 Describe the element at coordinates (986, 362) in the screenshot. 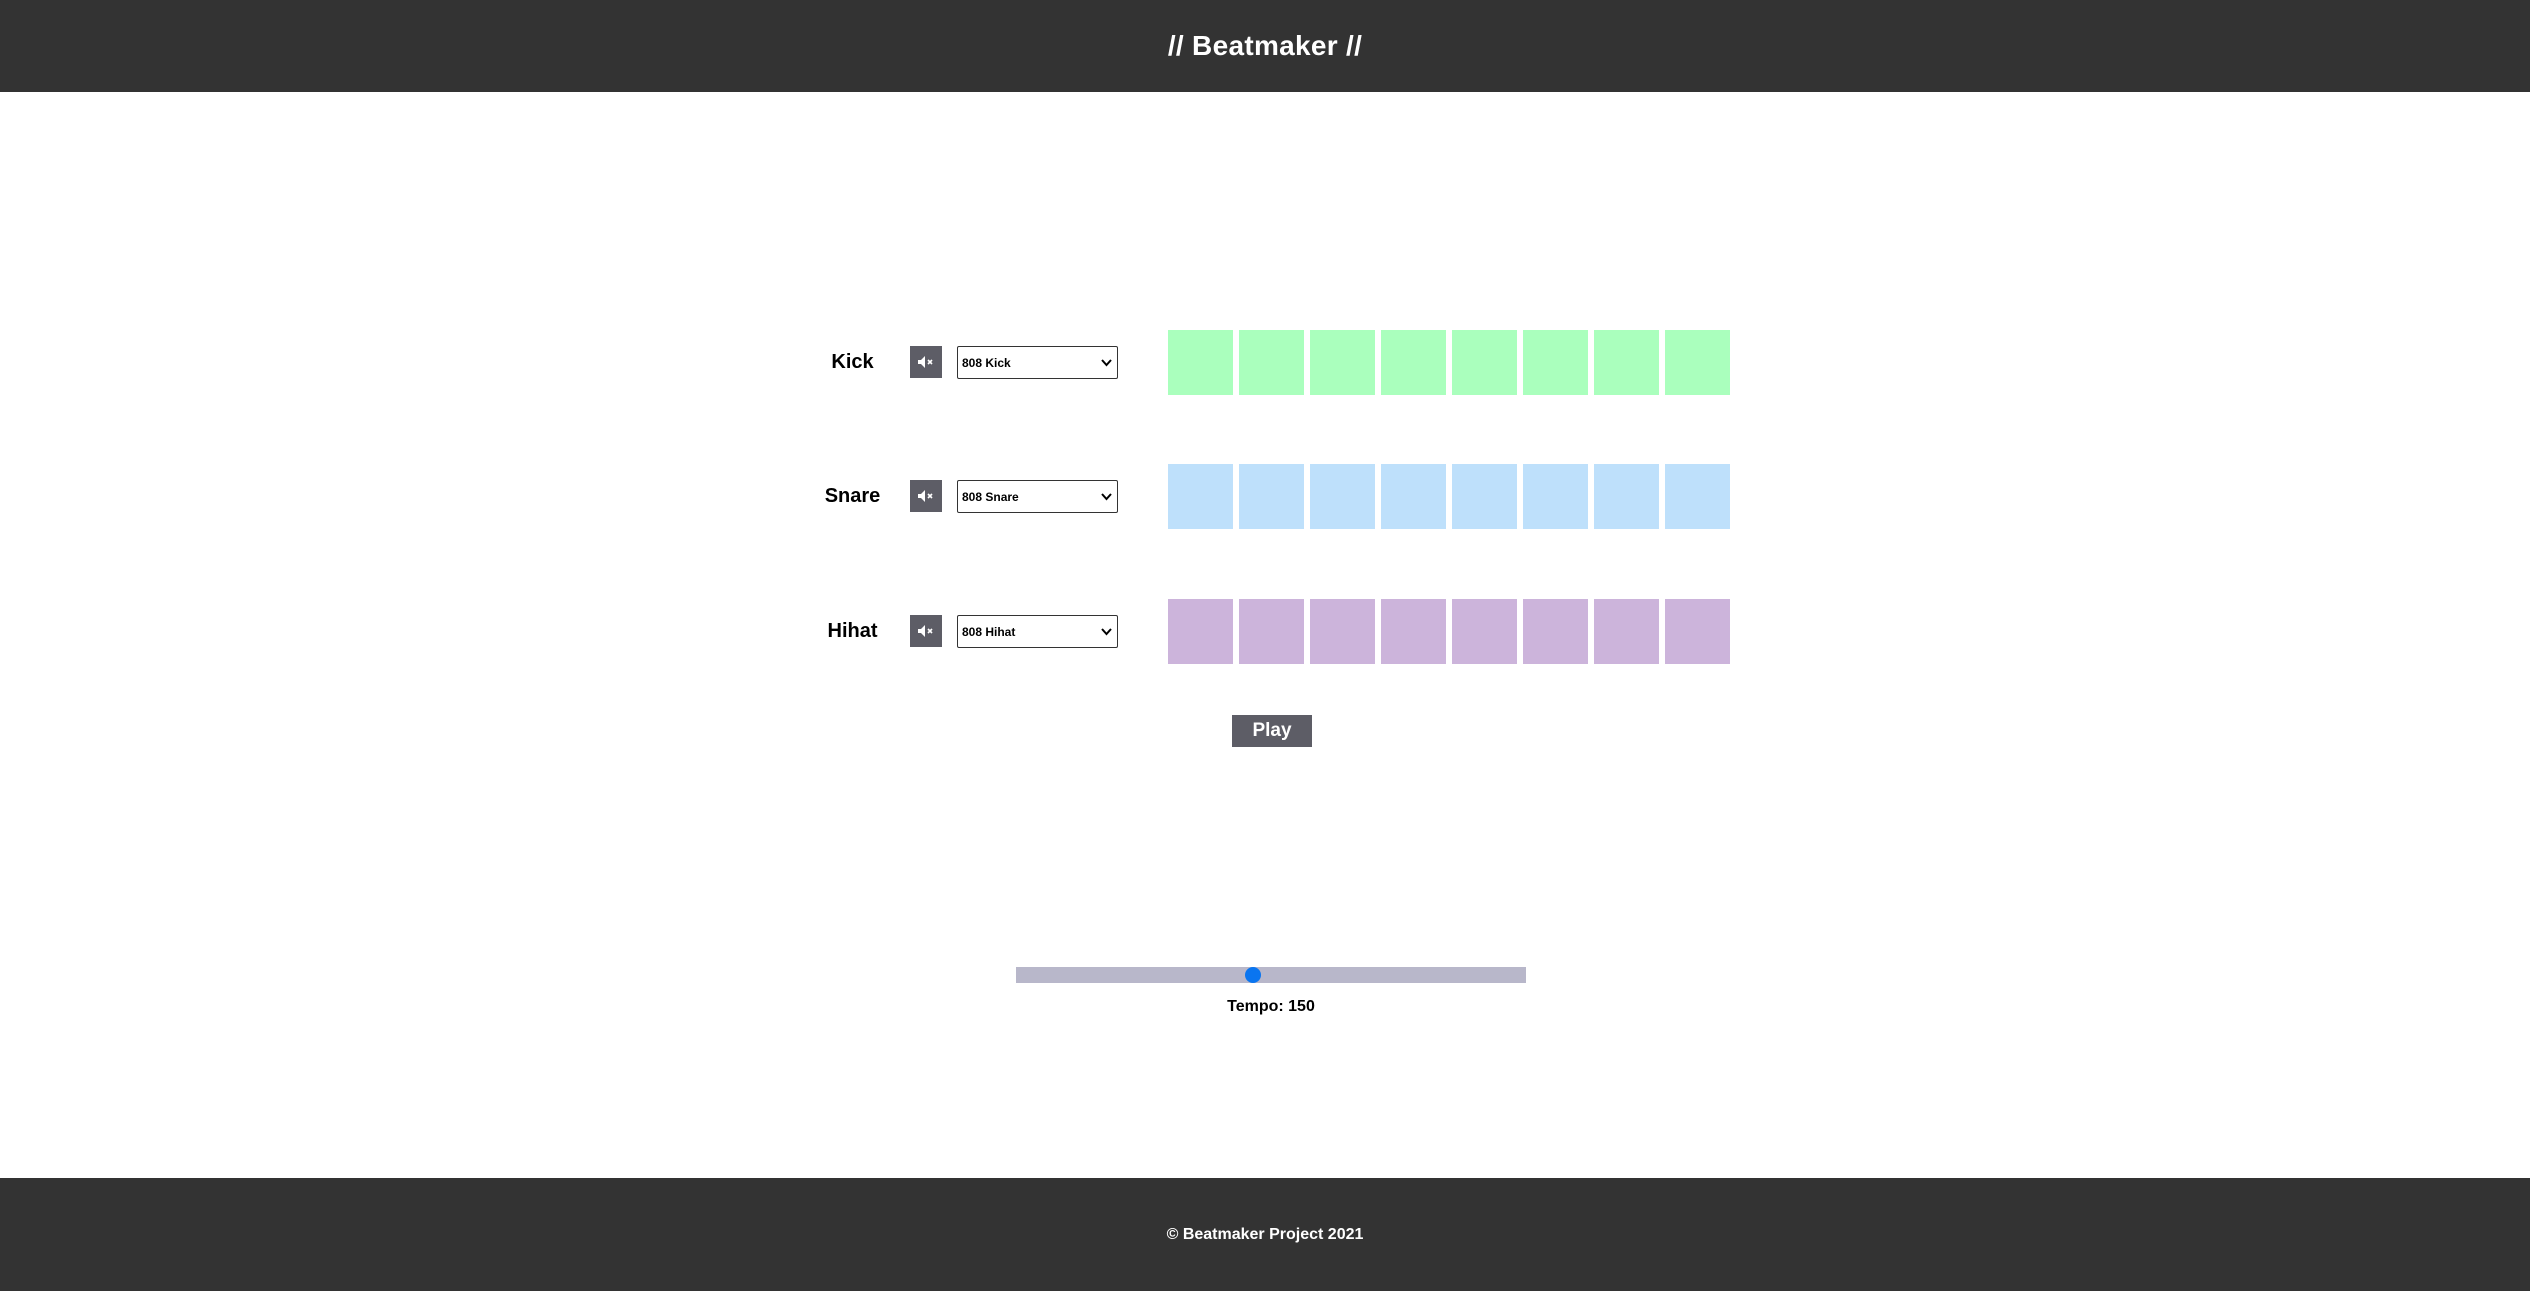

I see `kick-select-value: 808 Kick` at that location.